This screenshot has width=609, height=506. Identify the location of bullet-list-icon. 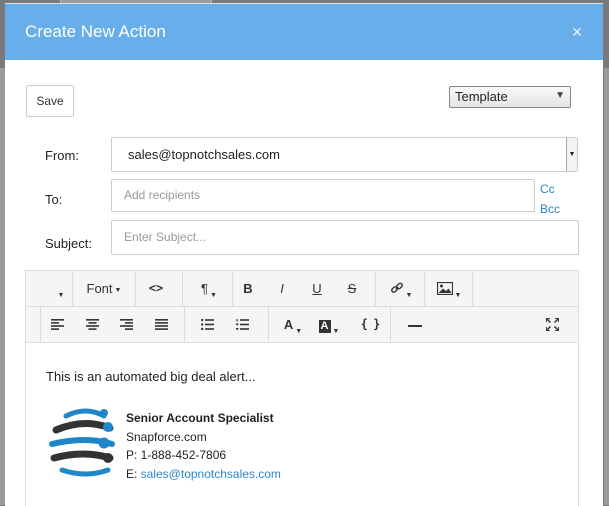
(207, 324).